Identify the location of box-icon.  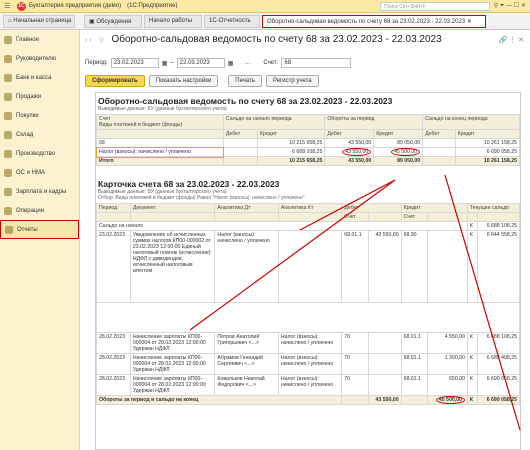
(8, 134).